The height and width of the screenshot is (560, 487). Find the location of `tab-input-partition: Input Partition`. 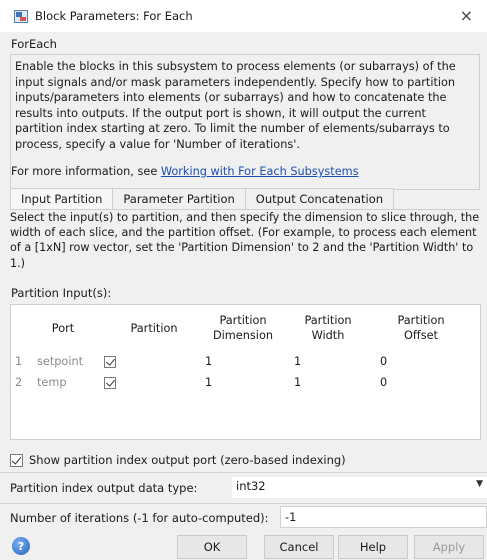

tab-input-partition: Input Partition is located at coordinates (62, 199).